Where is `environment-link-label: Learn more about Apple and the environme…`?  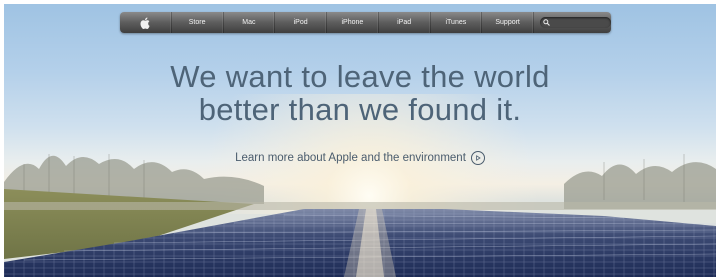 environment-link-label: Learn more about Apple and the environme… is located at coordinates (350, 158).